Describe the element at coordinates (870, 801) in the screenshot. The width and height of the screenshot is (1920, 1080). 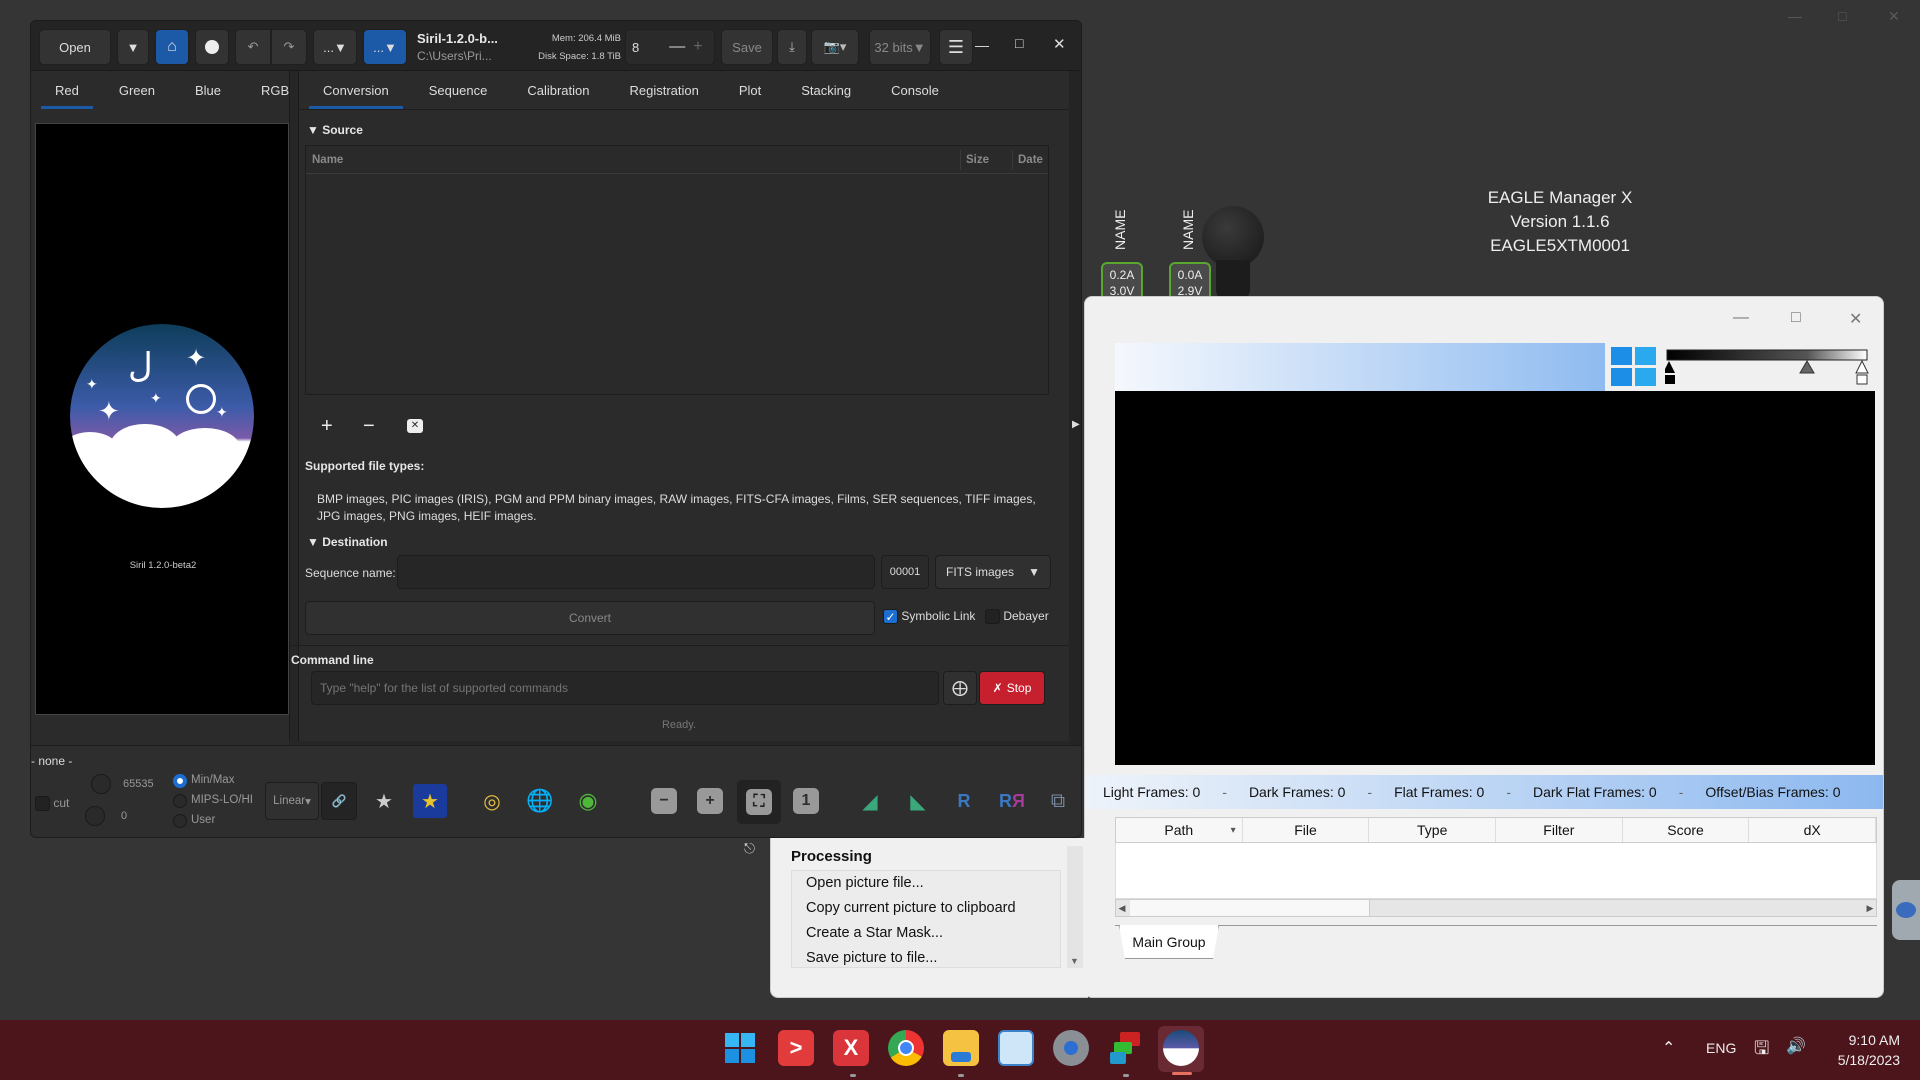
I see `rotate-left-button: ◢` at that location.